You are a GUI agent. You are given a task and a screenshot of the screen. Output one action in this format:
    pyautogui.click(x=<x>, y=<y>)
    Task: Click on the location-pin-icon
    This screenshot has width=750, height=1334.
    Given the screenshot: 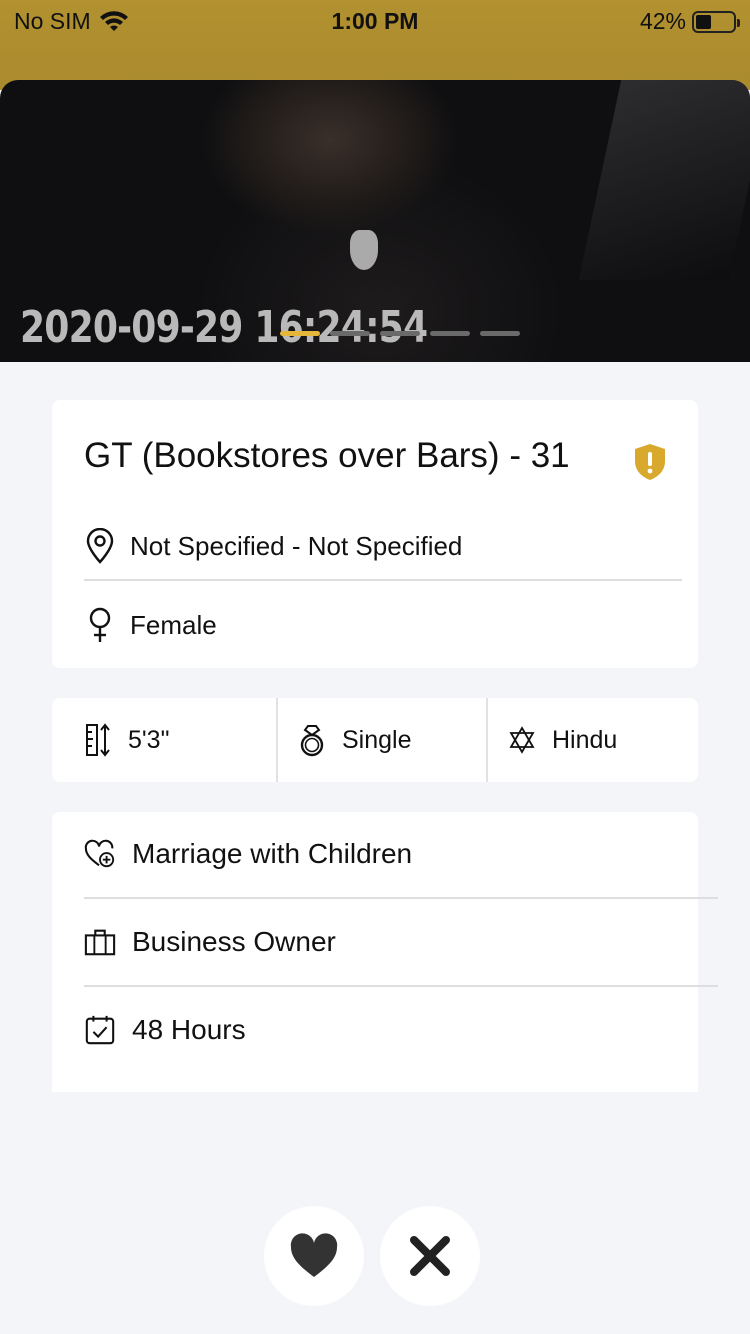 What is the action you would take?
    pyautogui.click(x=100, y=546)
    